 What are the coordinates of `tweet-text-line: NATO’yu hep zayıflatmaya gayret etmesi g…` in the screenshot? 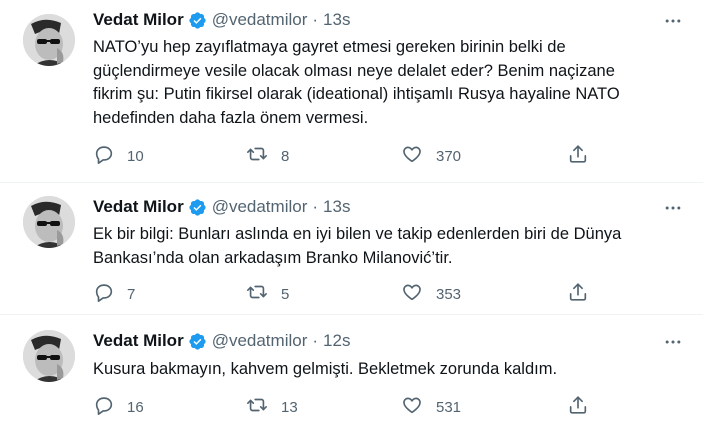 It's located at (329, 47).